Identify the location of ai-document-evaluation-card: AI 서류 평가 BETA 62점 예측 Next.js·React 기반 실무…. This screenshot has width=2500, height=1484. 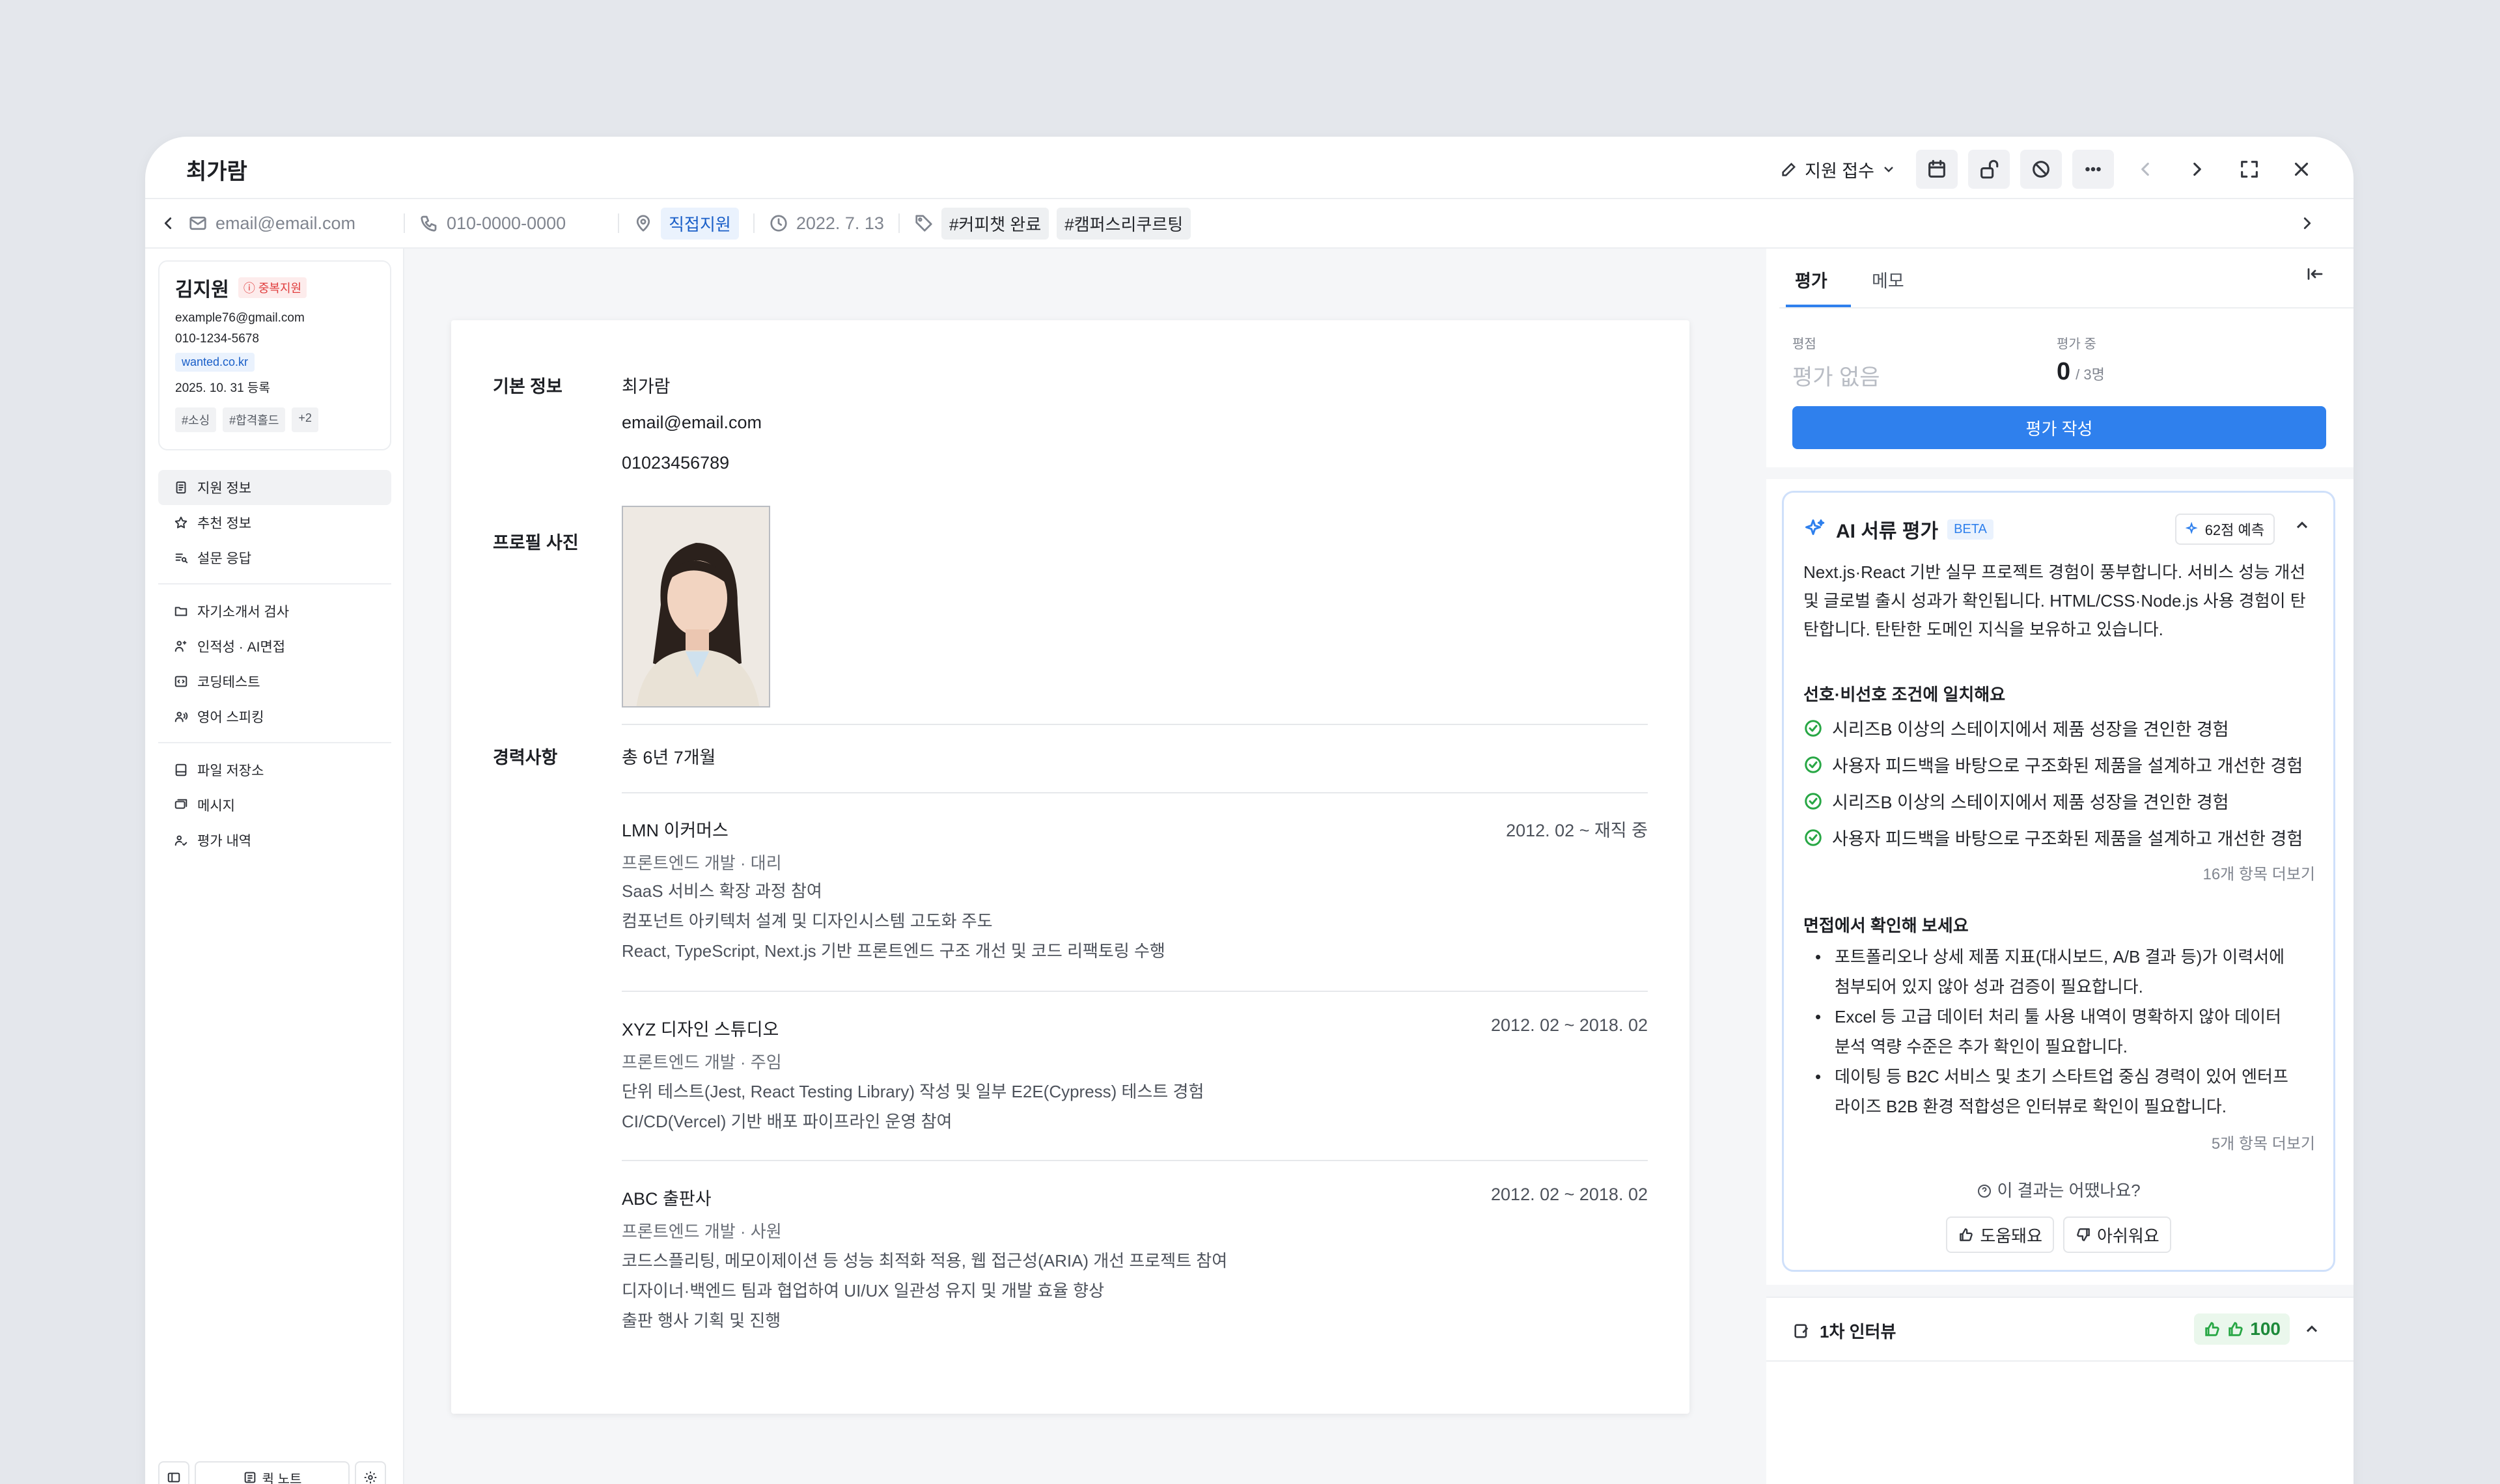
(2058, 881).